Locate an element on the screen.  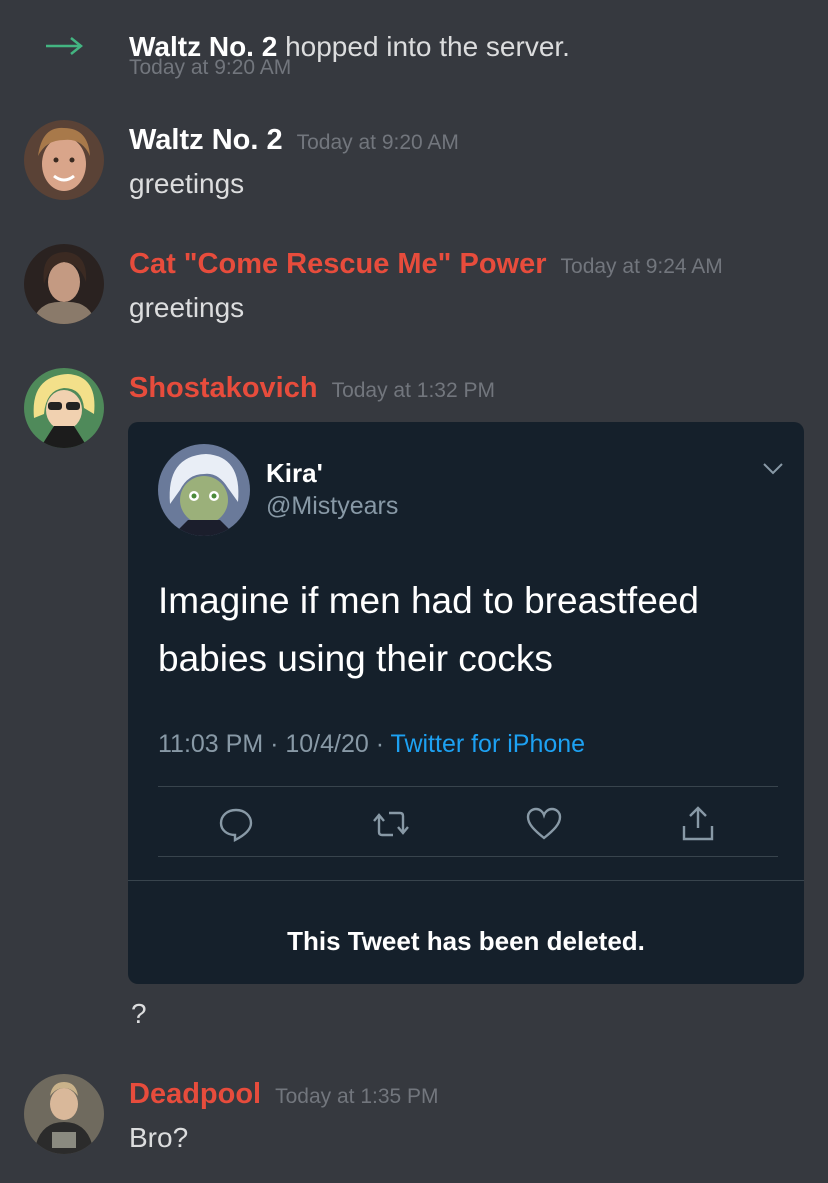
tweet-date: 11:03 PM · 10/4/20 · is located at coordinates (274, 744).